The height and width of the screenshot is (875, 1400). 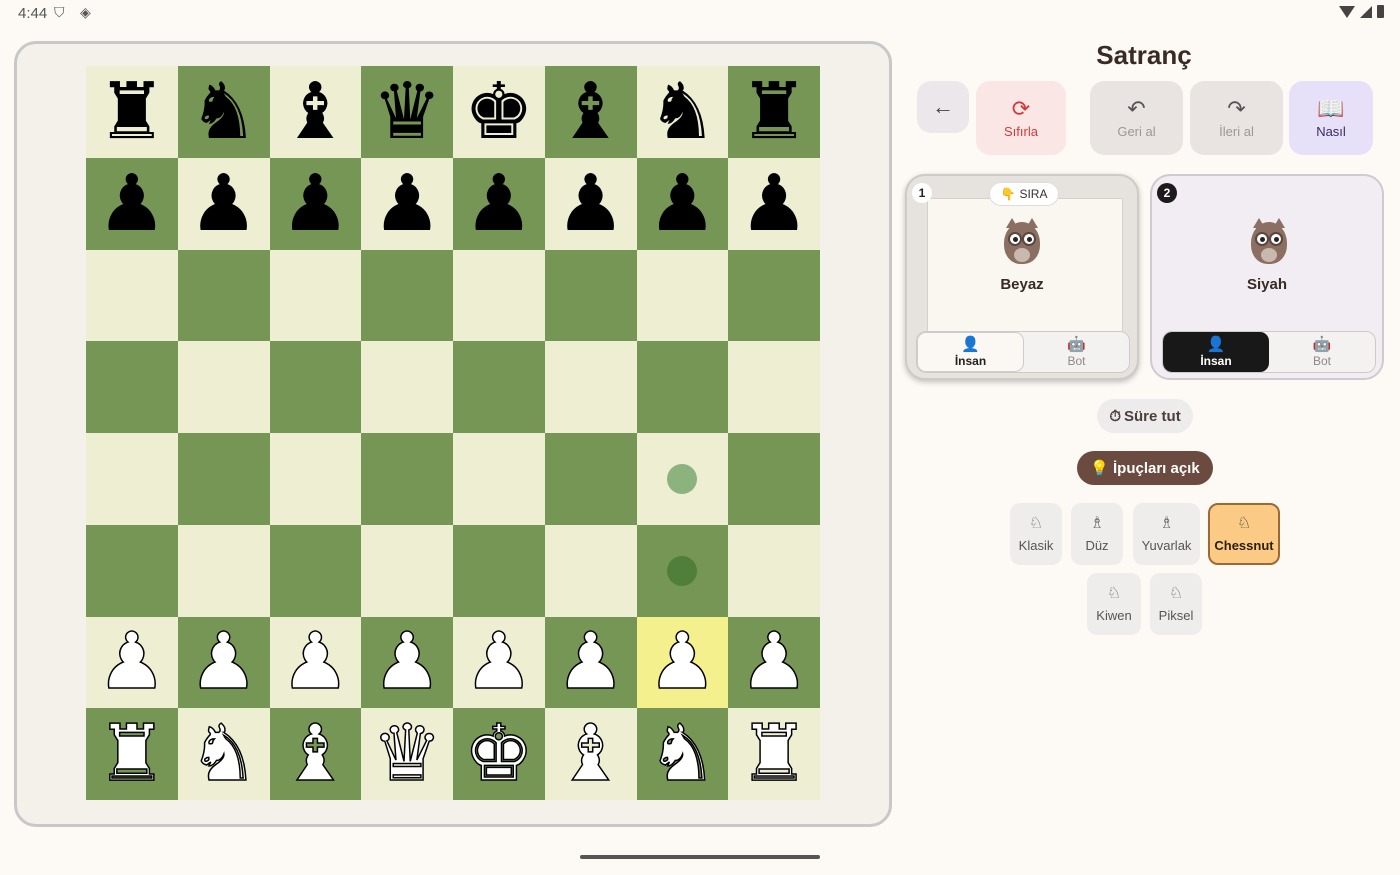 I want to click on square-c1: ♝, so click(x=315, y=754).